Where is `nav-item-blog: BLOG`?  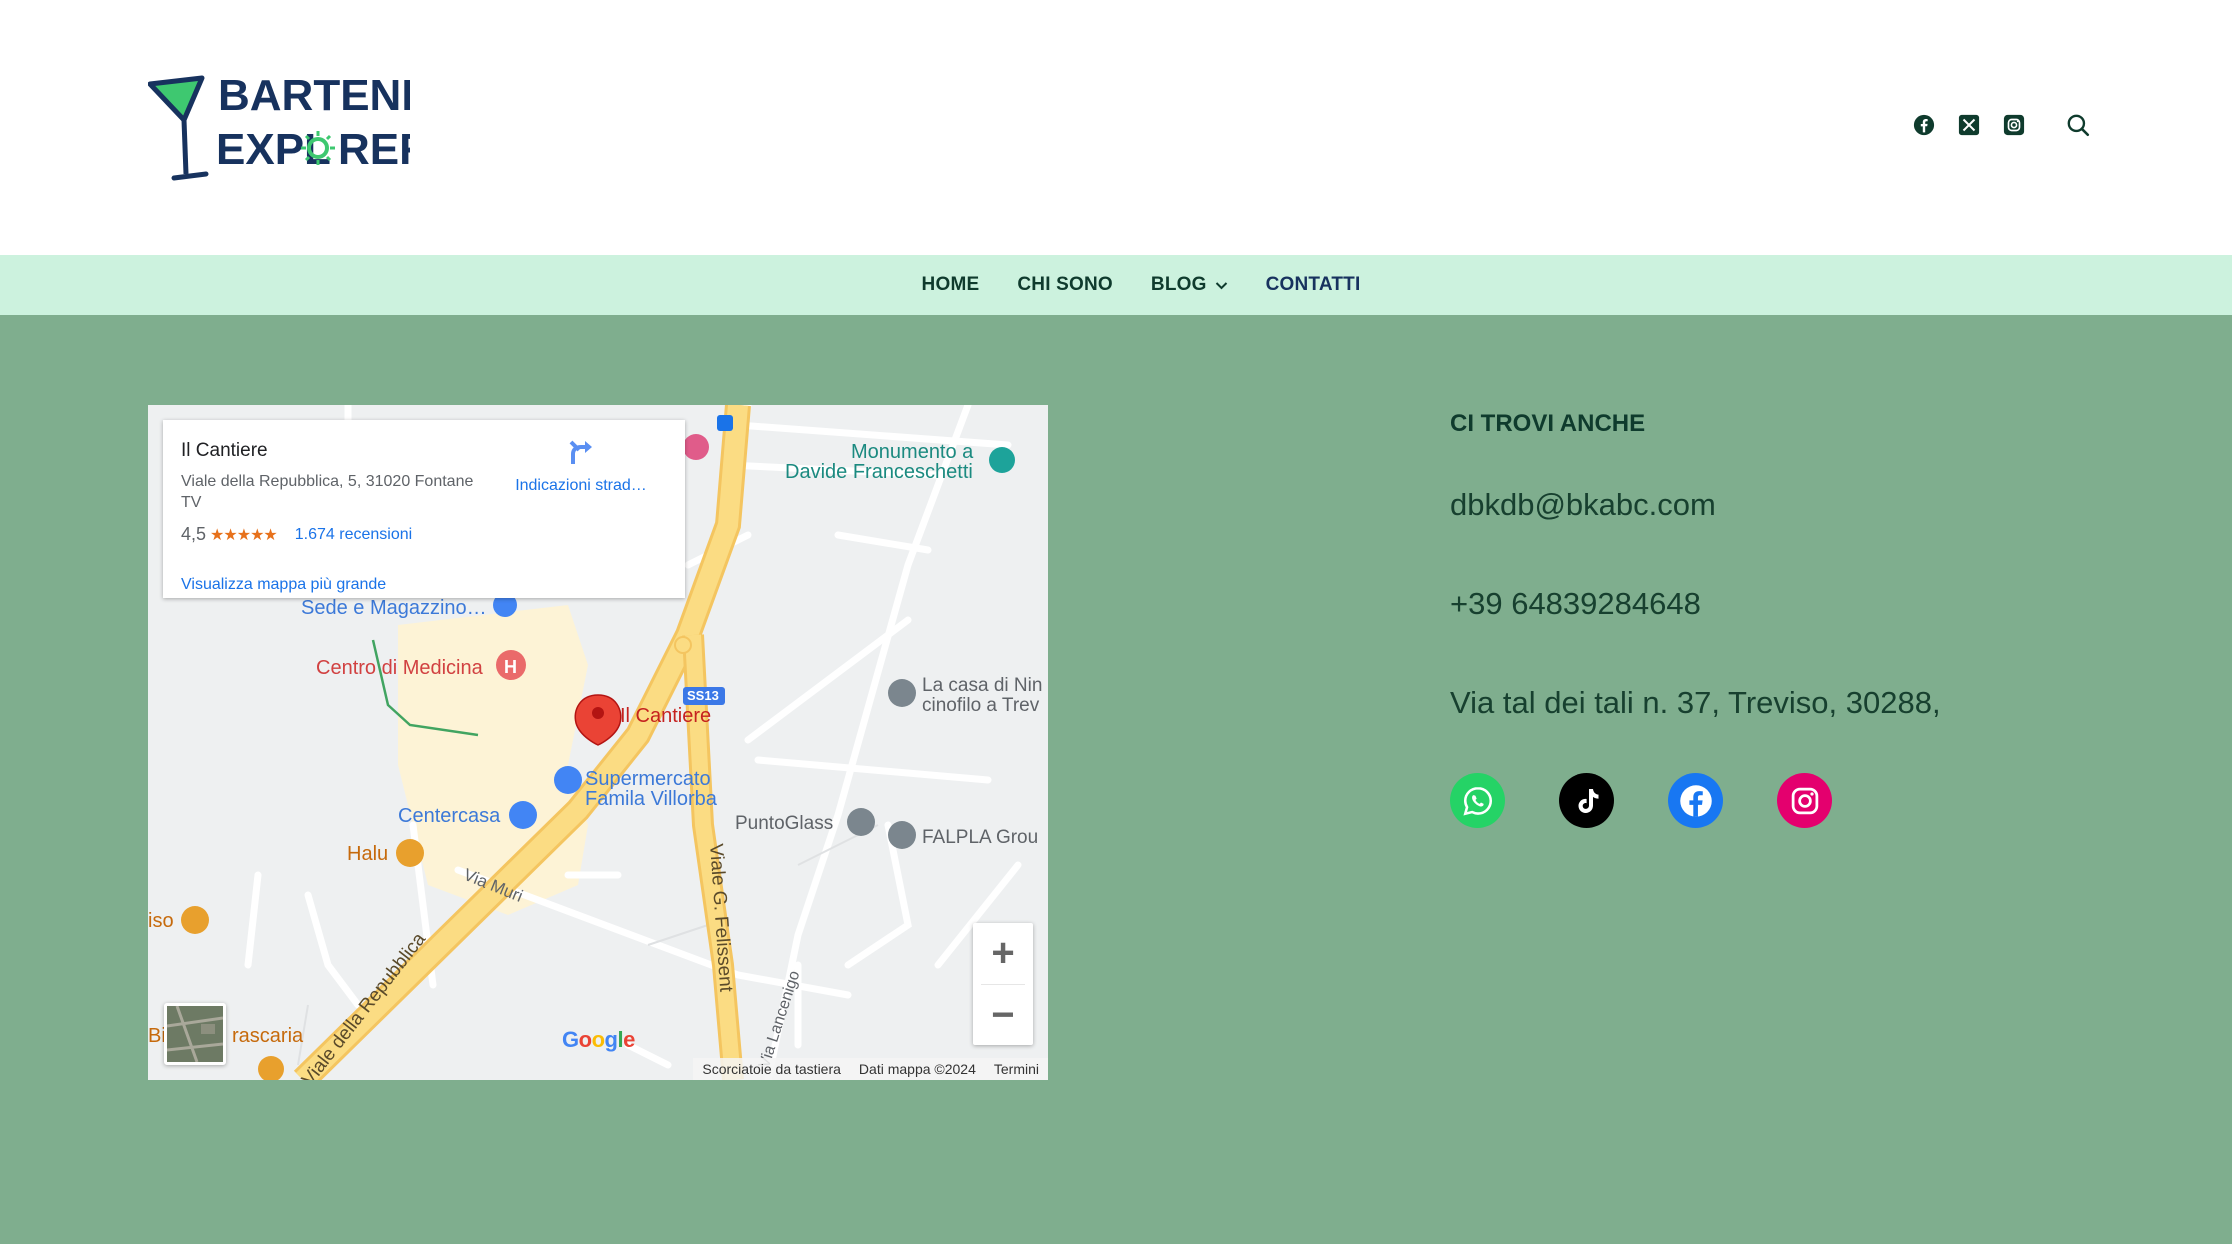
nav-item-blog: BLOG is located at coordinates (1189, 285).